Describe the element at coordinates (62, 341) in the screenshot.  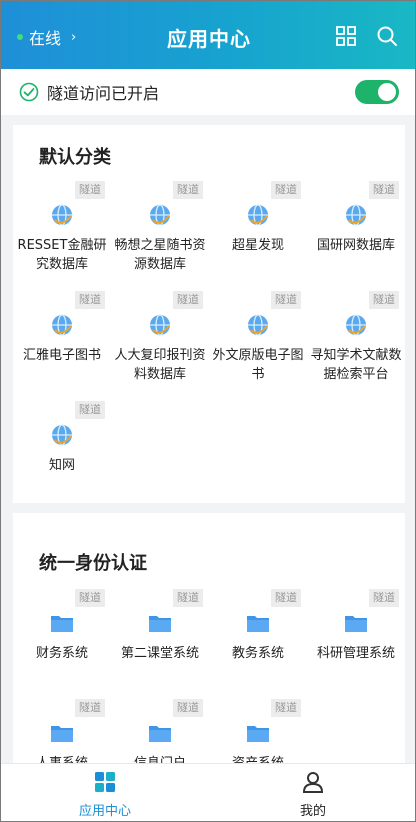
I see `app-tile: 隧道 汇雅电子图书` at that location.